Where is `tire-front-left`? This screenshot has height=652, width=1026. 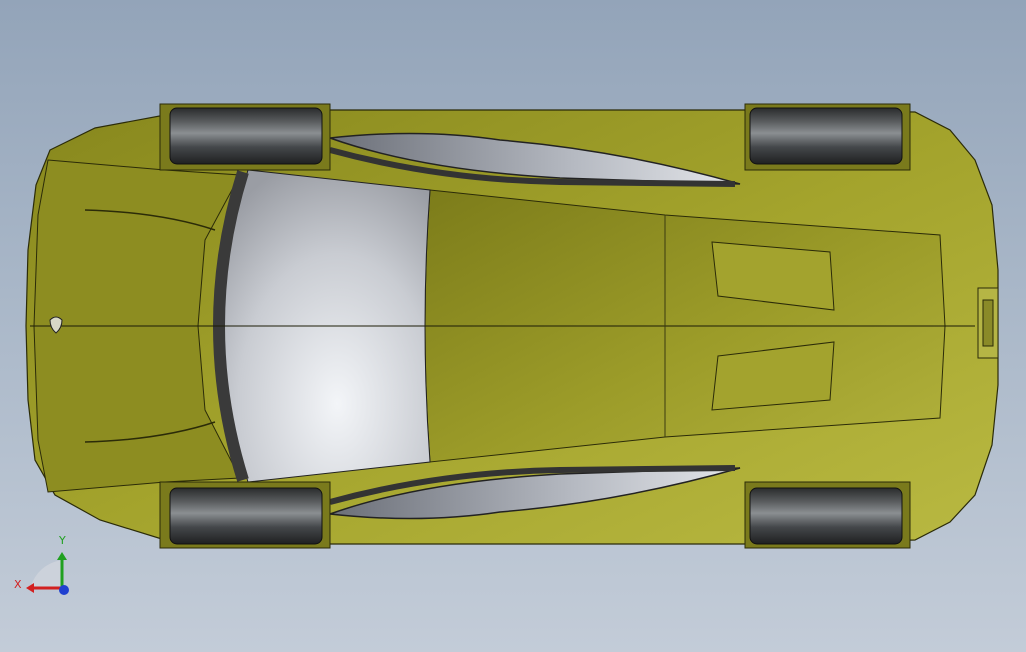
tire-front-left is located at coordinates (246, 136).